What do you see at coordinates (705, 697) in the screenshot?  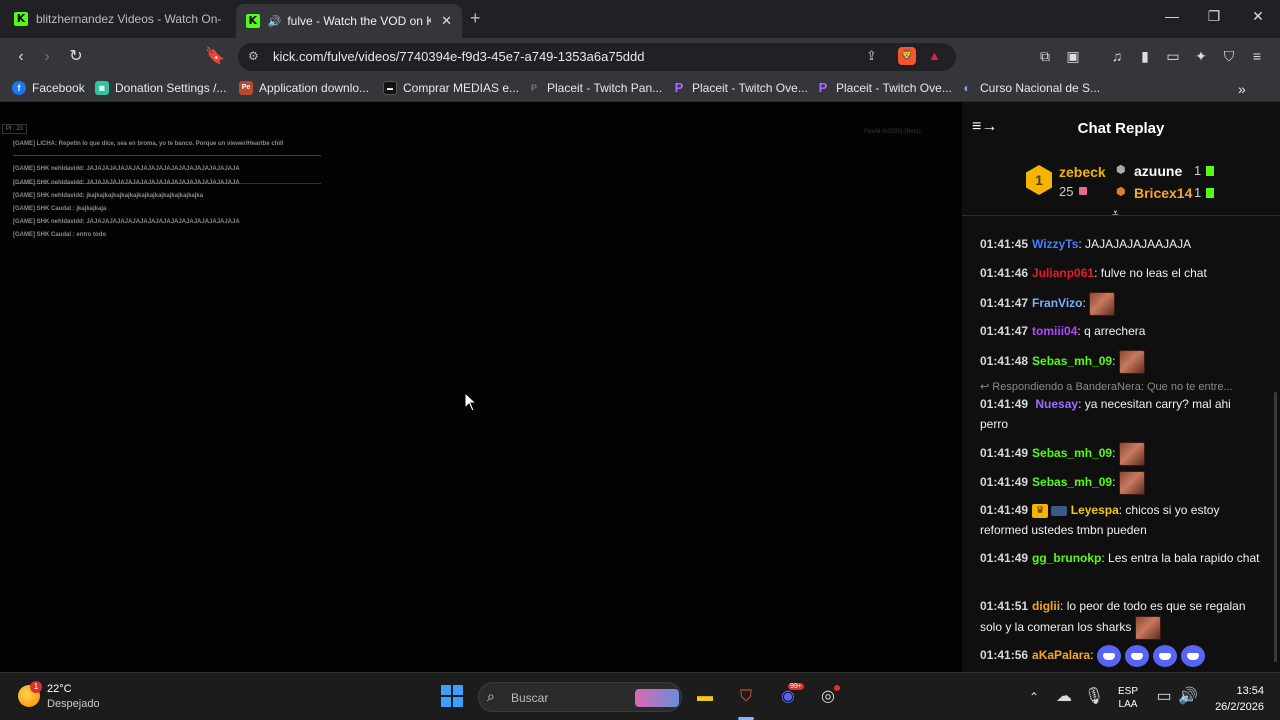 I see `file-explorer-icon: ▬` at bounding box center [705, 697].